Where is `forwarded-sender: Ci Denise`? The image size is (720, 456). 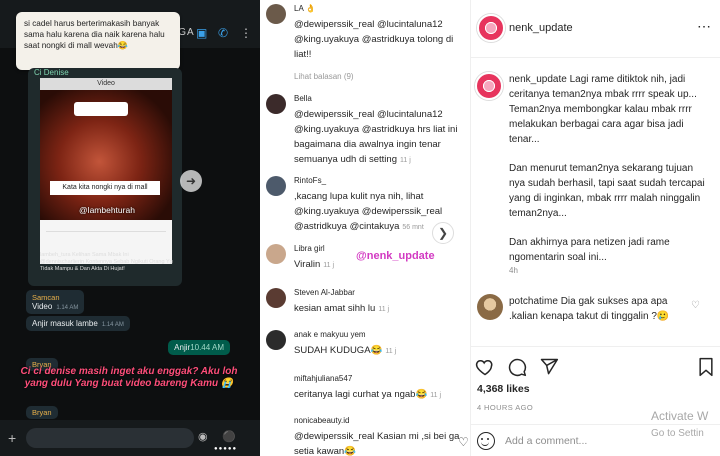
forwarded-sender: Ci Denise is located at coordinates (51, 72).